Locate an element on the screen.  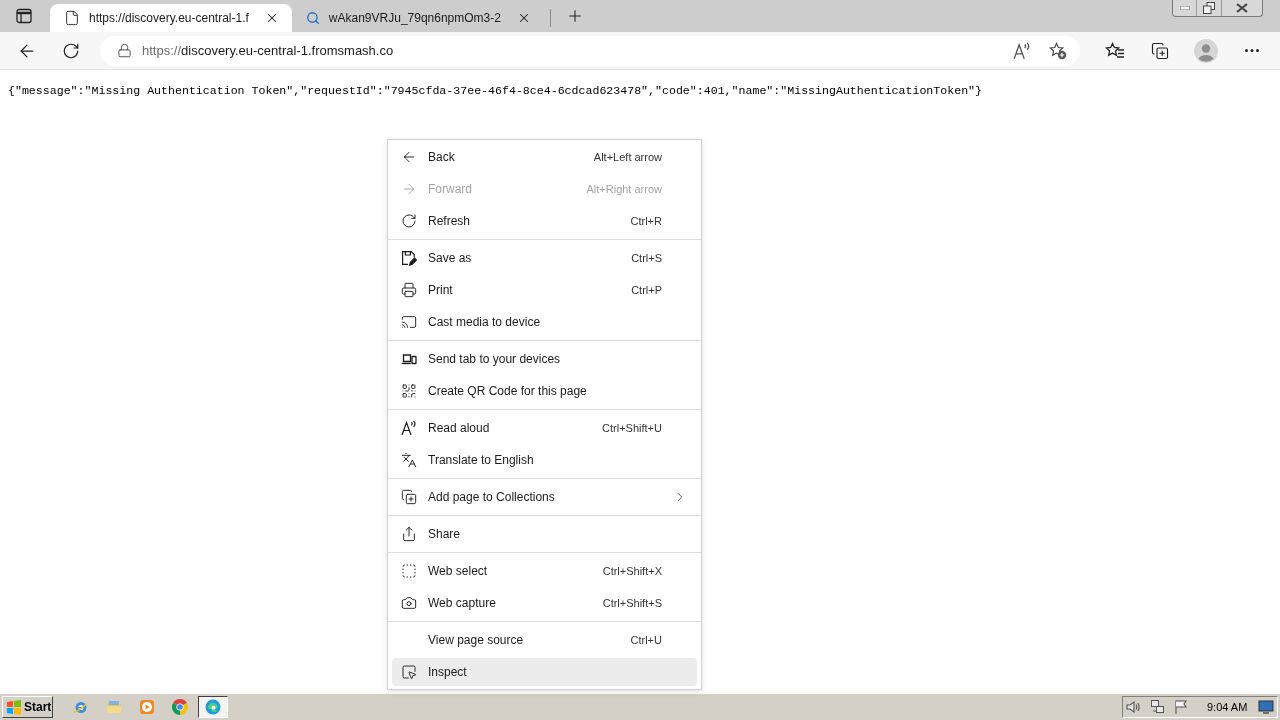
window-panel-icon is located at coordinates (24, 16).